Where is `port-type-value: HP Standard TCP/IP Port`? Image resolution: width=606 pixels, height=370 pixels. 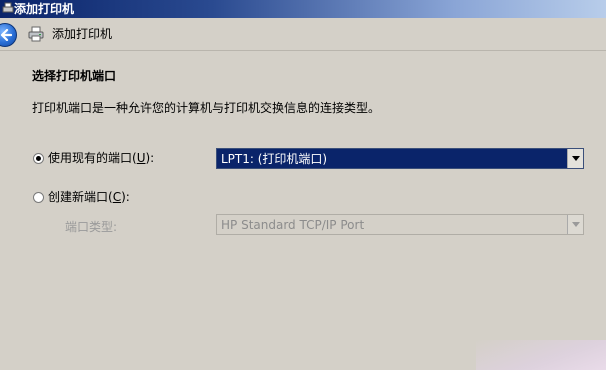
port-type-value: HP Standard TCP/IP Port is located at coordinates (293, 225).